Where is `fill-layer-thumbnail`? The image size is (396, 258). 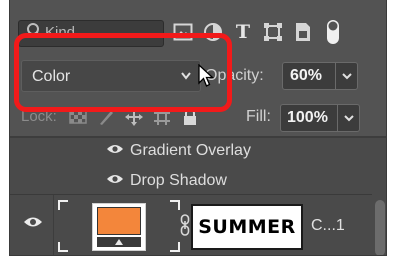 fill-layer-thumbnail is located at coordinates (119, 227).